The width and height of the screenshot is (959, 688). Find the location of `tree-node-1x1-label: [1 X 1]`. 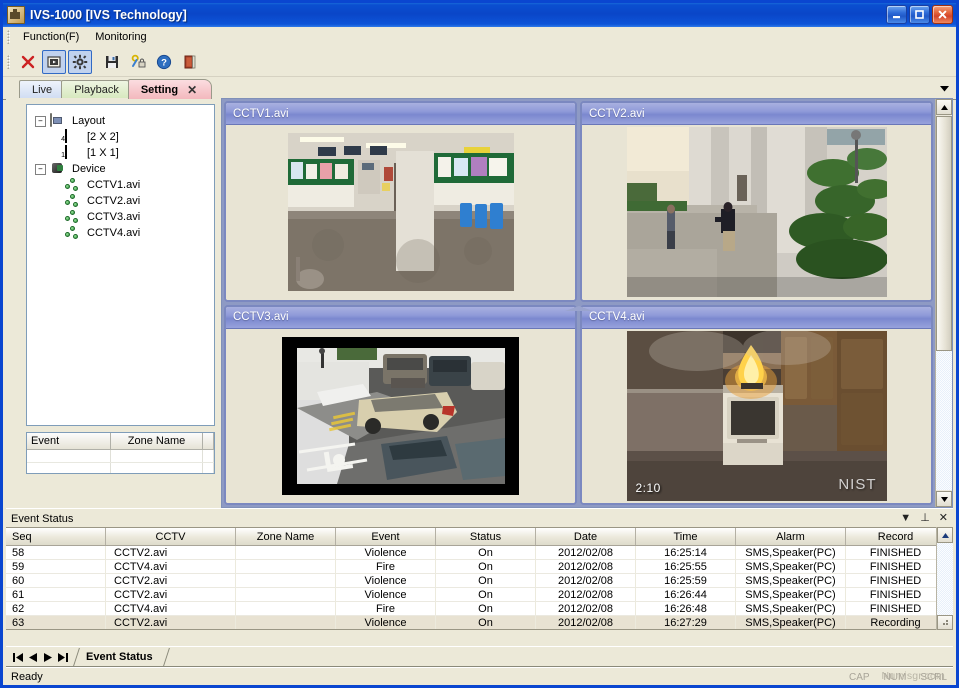

tree-node-1x1-label: [1 X 1] is located at coordinates (103, 153).